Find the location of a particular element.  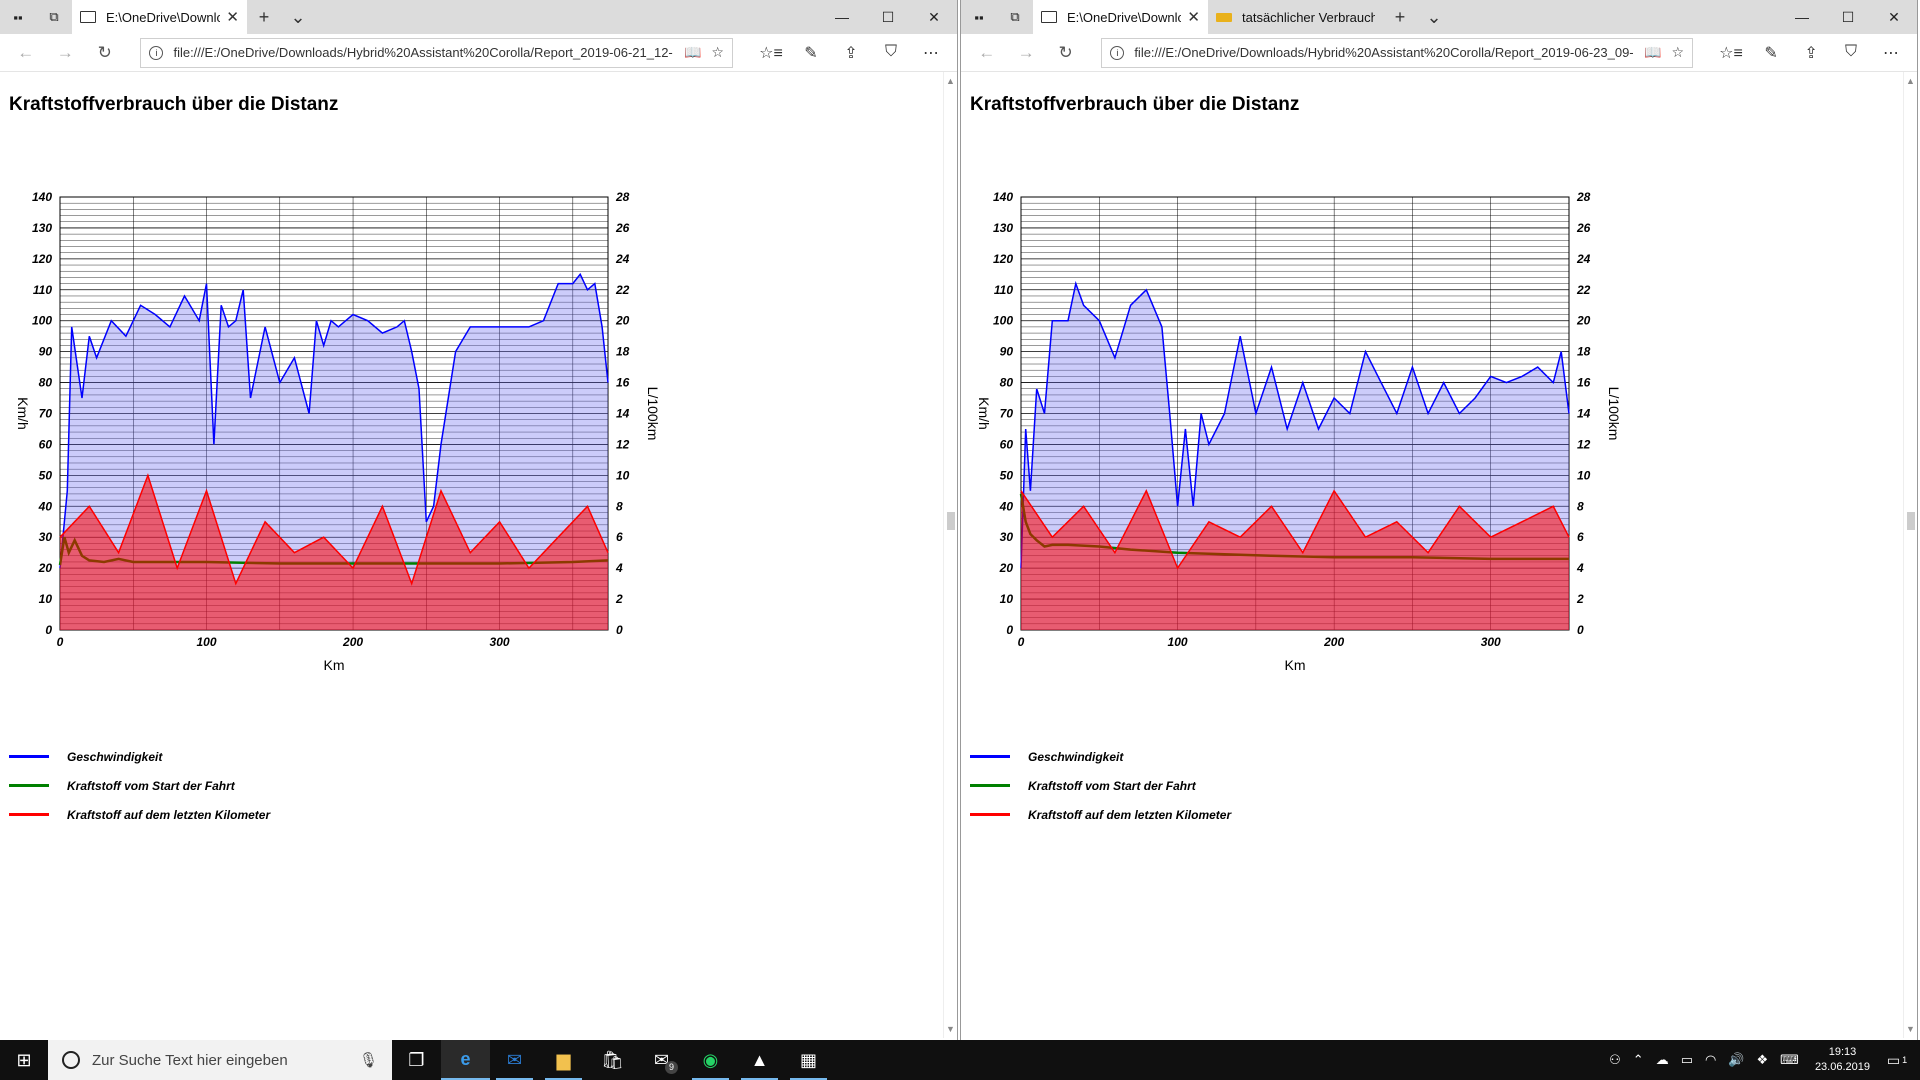

tab-pdf: tatsächlicher Verbrauch - PF is located at coordinates (1295, 17).